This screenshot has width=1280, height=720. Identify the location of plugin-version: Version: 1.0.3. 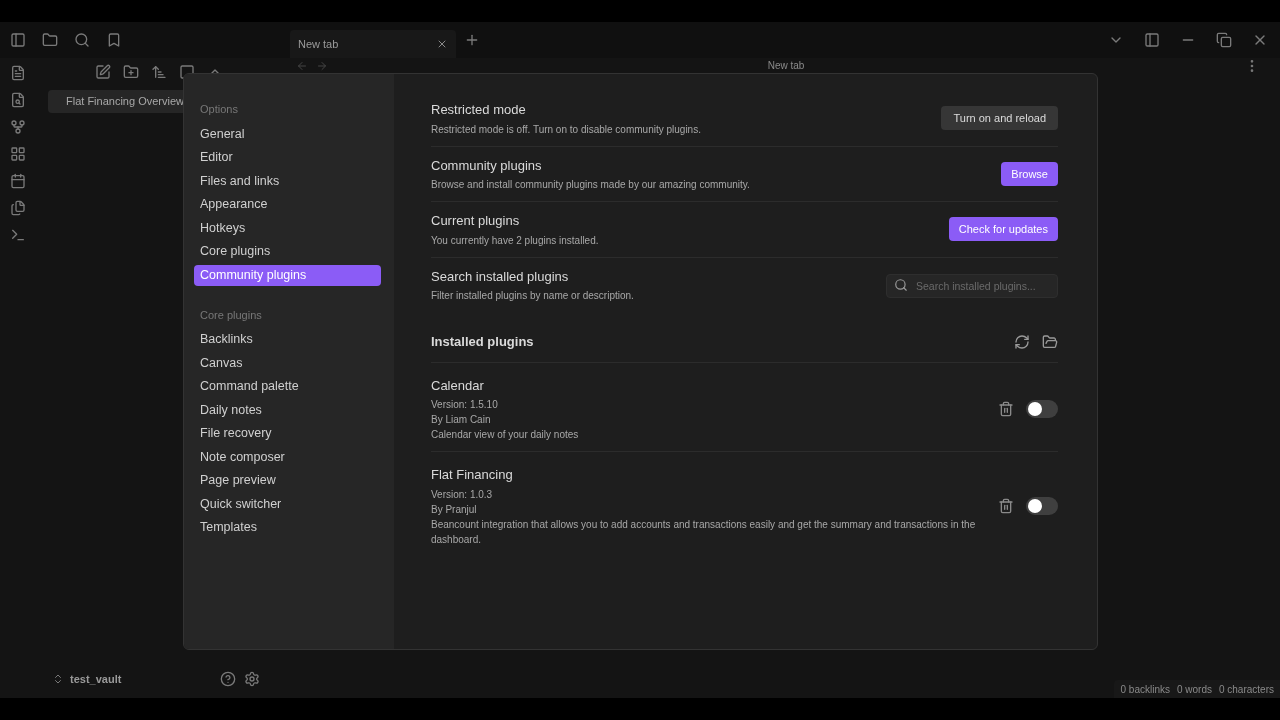
(462, 494).